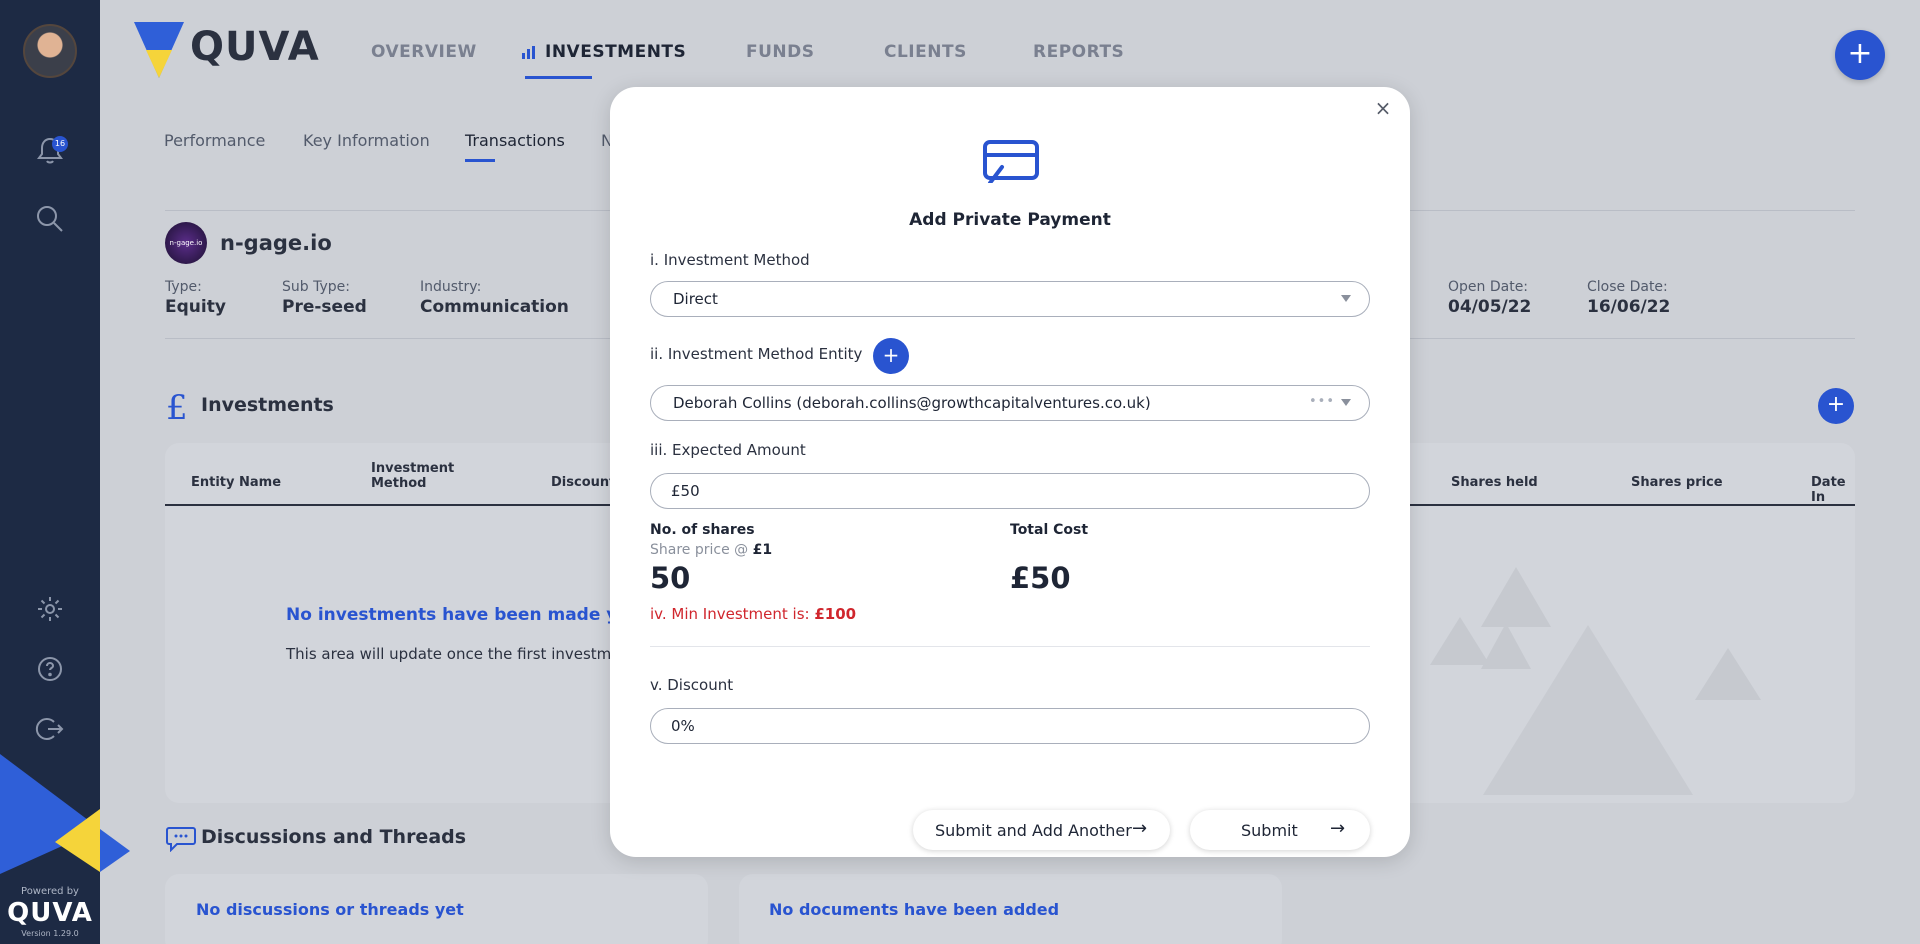  Describe the element at coordinates (1494, 482) in the screenshot. I see `column-header: Shares held` at that location.